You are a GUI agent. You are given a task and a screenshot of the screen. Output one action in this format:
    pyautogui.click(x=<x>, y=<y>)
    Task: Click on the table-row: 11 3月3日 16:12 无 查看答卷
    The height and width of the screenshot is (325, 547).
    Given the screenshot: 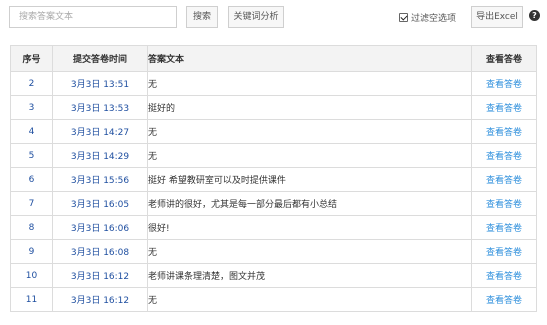 What is the action you would take?
    pyautogui.click(x=273, y=299)
    